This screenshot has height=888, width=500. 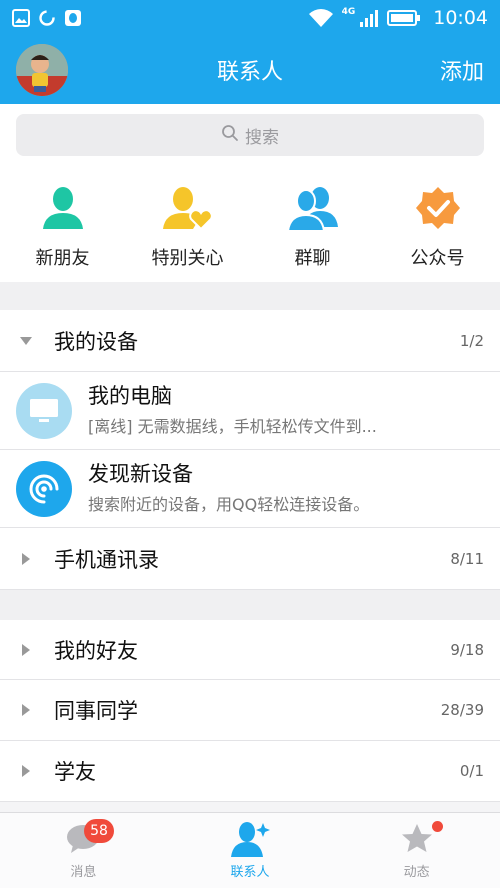 What do you see at coordinates (438, 208) in the screenshot?
I see `badge-check-icon` at bounding box center [438, 208].